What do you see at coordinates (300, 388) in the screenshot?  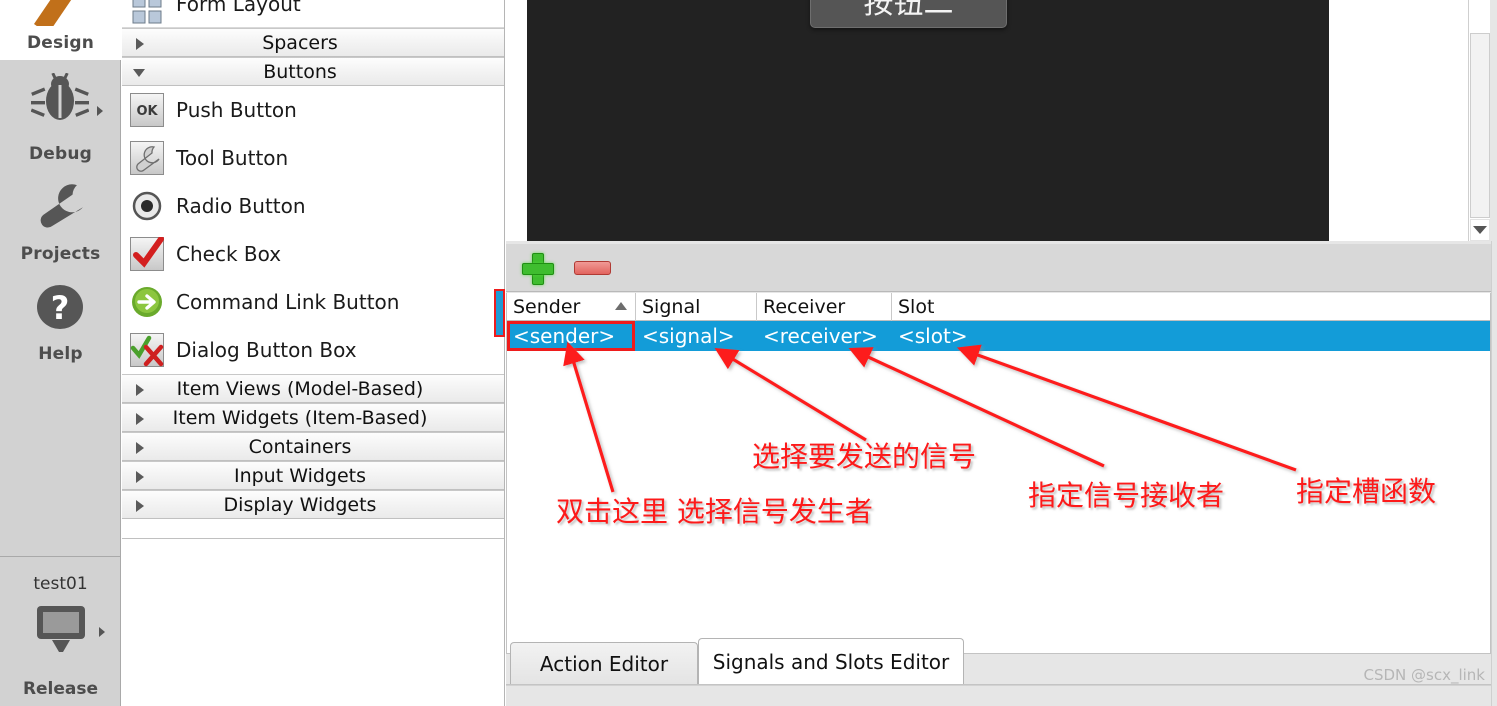 I see `category-label: Item Views (Model-Based)` at bounding box center [300, 388].